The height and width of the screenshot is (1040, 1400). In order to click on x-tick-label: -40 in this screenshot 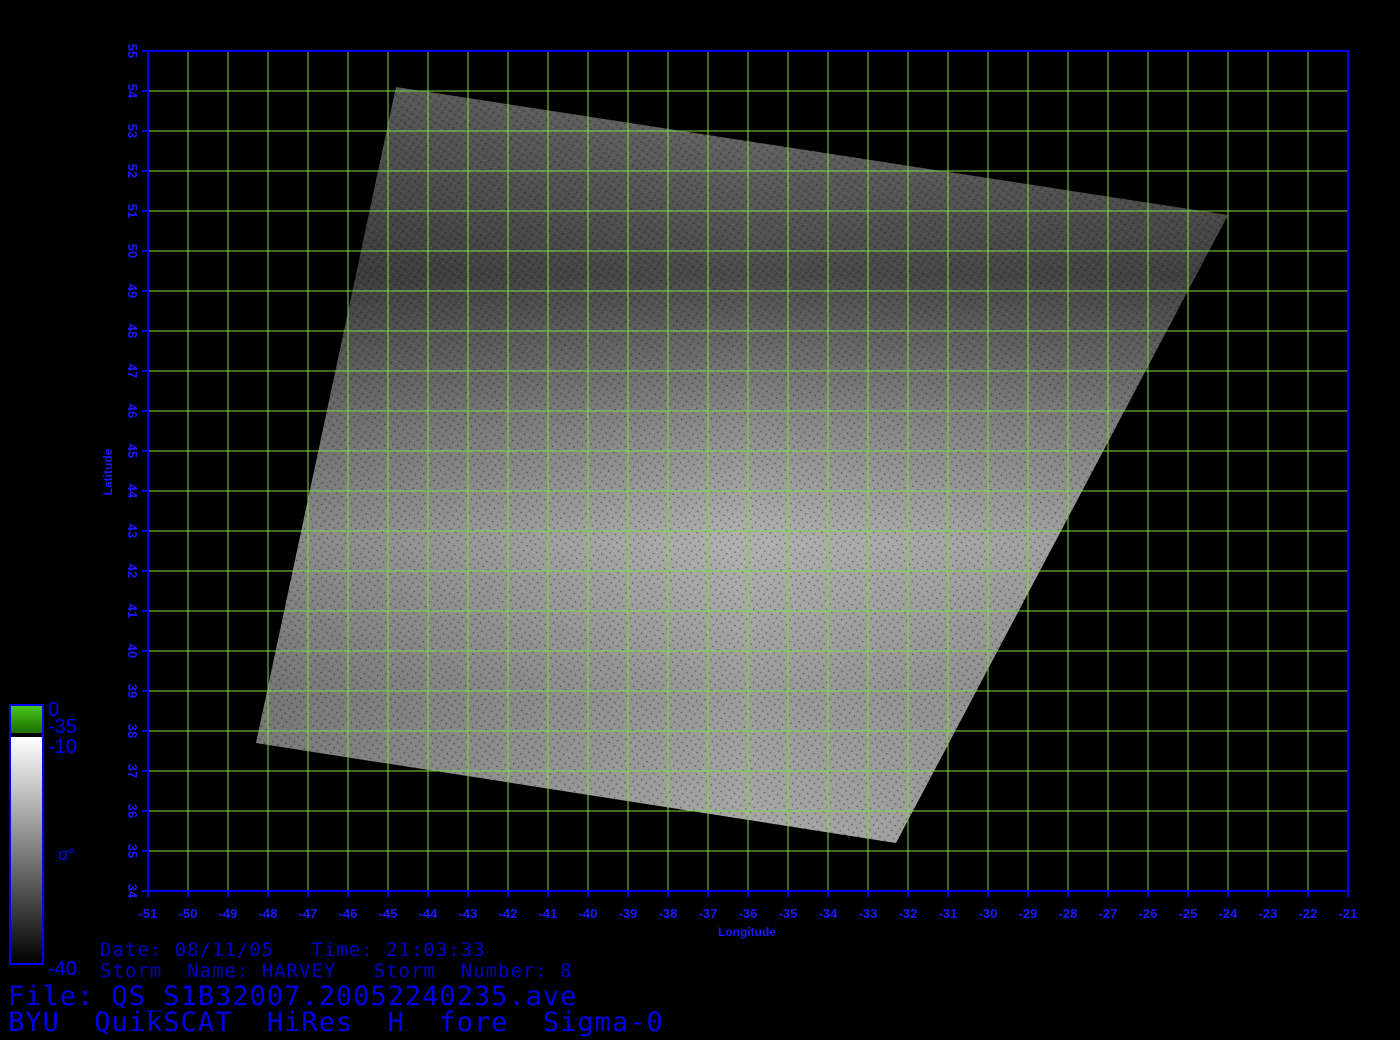, I will do `click(588, 913)`.